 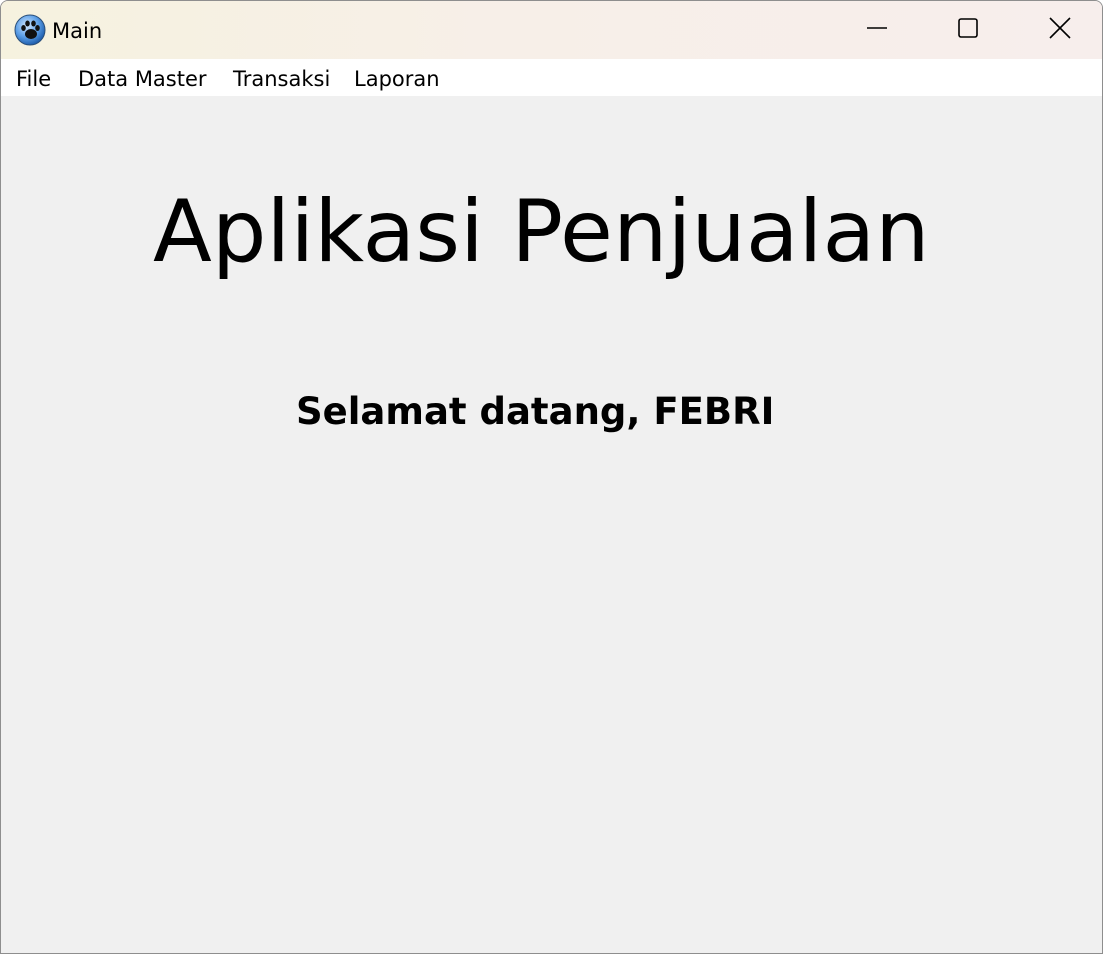 I want to click on welcome-label: Selamat datang, FEBRI, so click(x=535, y=411).